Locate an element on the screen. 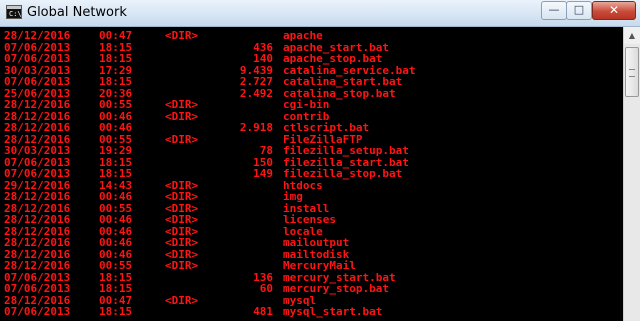 This screenshot has width=640, height=321. listing-name: filezilla_setup.bat is located at coordinates (346, 150).